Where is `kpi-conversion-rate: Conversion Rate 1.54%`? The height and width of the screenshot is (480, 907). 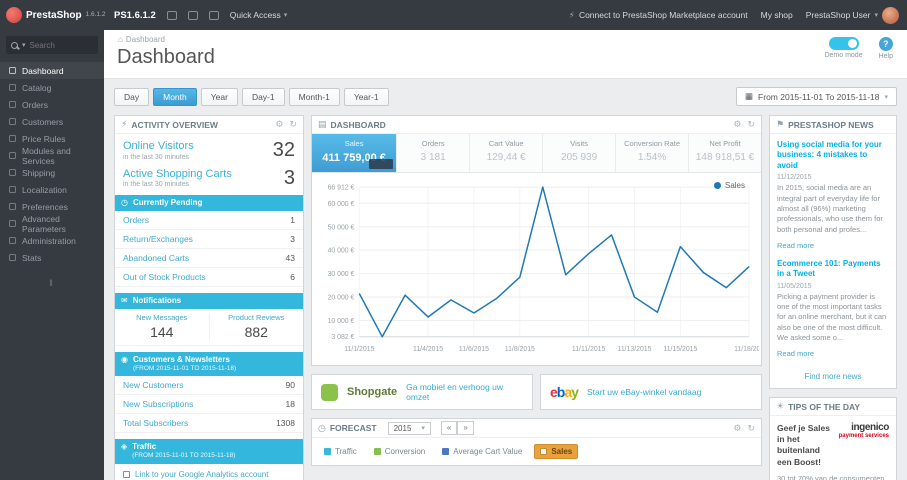 kpi-conversion-rate: Conversion Rate 1.54% is located at coordinates (653, 153).